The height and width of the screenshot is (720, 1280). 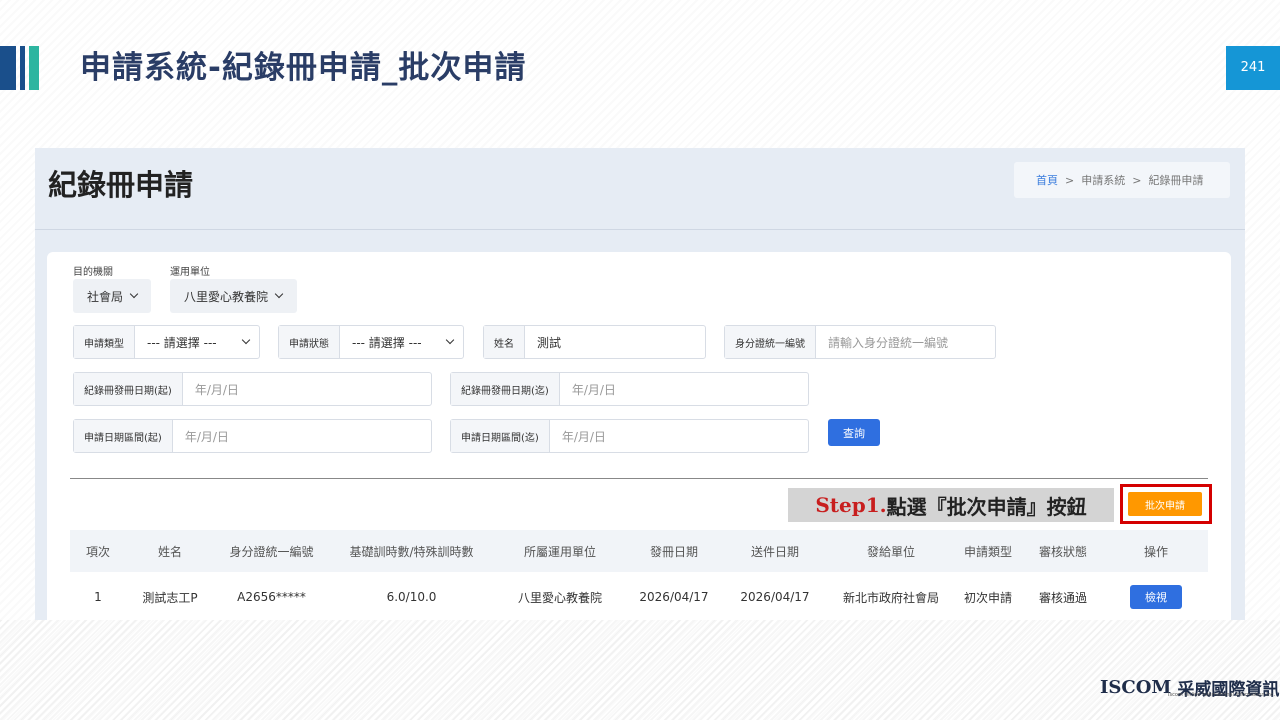 What do you see at coordinates (1047, 180) in the screenshot?
I see `breadcrumb-home-link: 首頁` at bounding box center [1047, 180].